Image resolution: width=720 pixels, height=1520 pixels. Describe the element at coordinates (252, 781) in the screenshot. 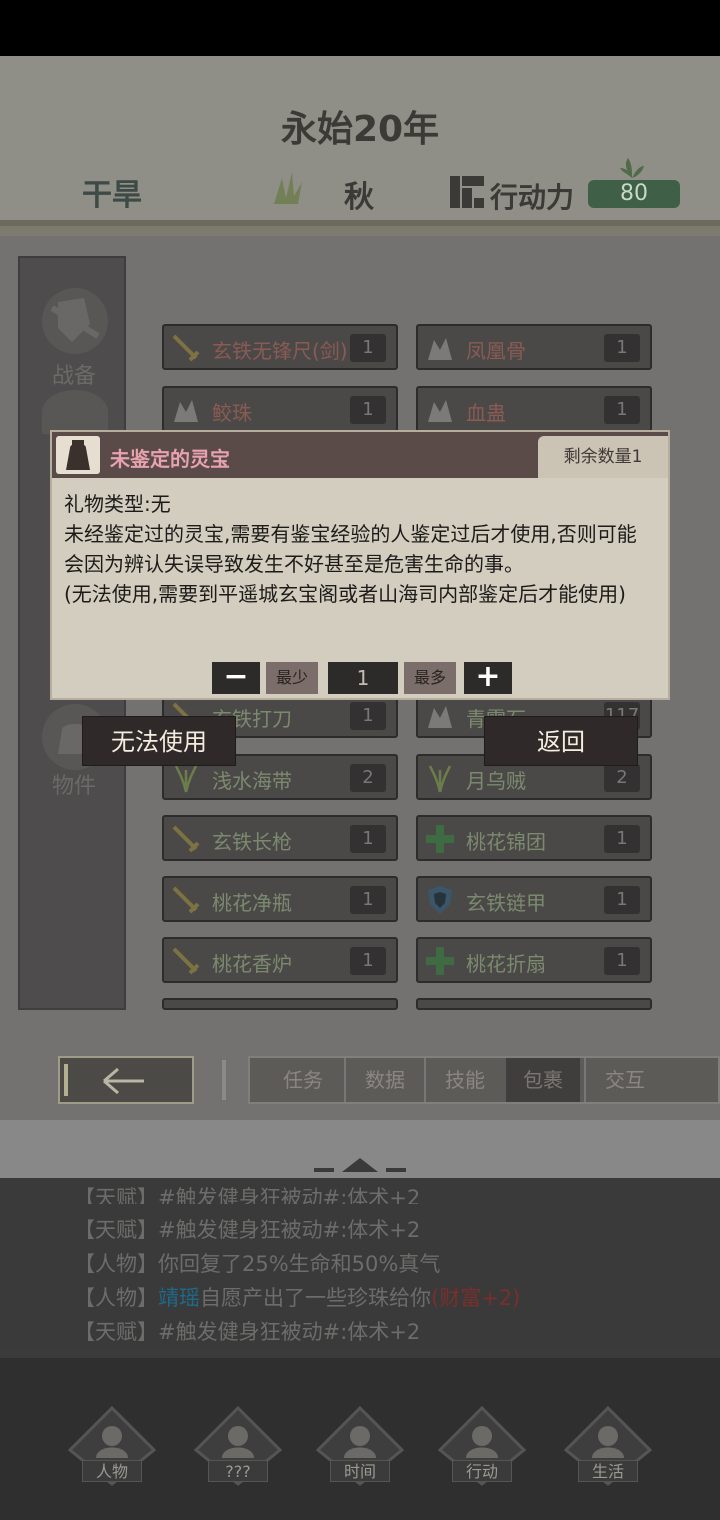

I see `item-name: 浅水海带` at that location.